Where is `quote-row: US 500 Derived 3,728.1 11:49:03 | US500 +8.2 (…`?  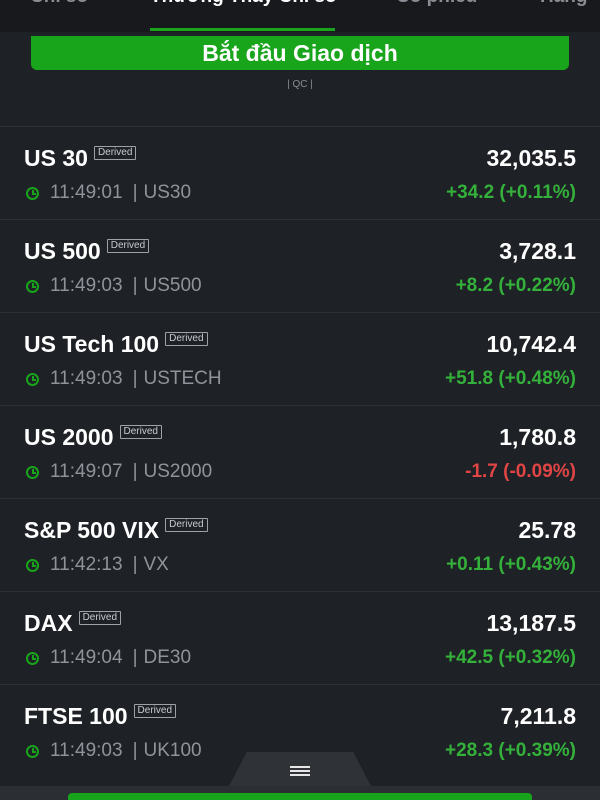
quote-row: US 500 Derived 3,728.1 11:49:03 | US500 +8.2 (… is located at coordinates (300, 266).